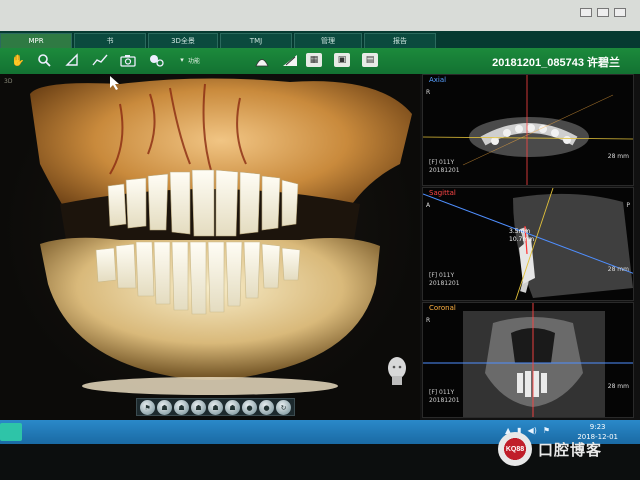 This screenshot has height=480, width=640. I want to click on view-tool-3: ☗, so click(181, 407).